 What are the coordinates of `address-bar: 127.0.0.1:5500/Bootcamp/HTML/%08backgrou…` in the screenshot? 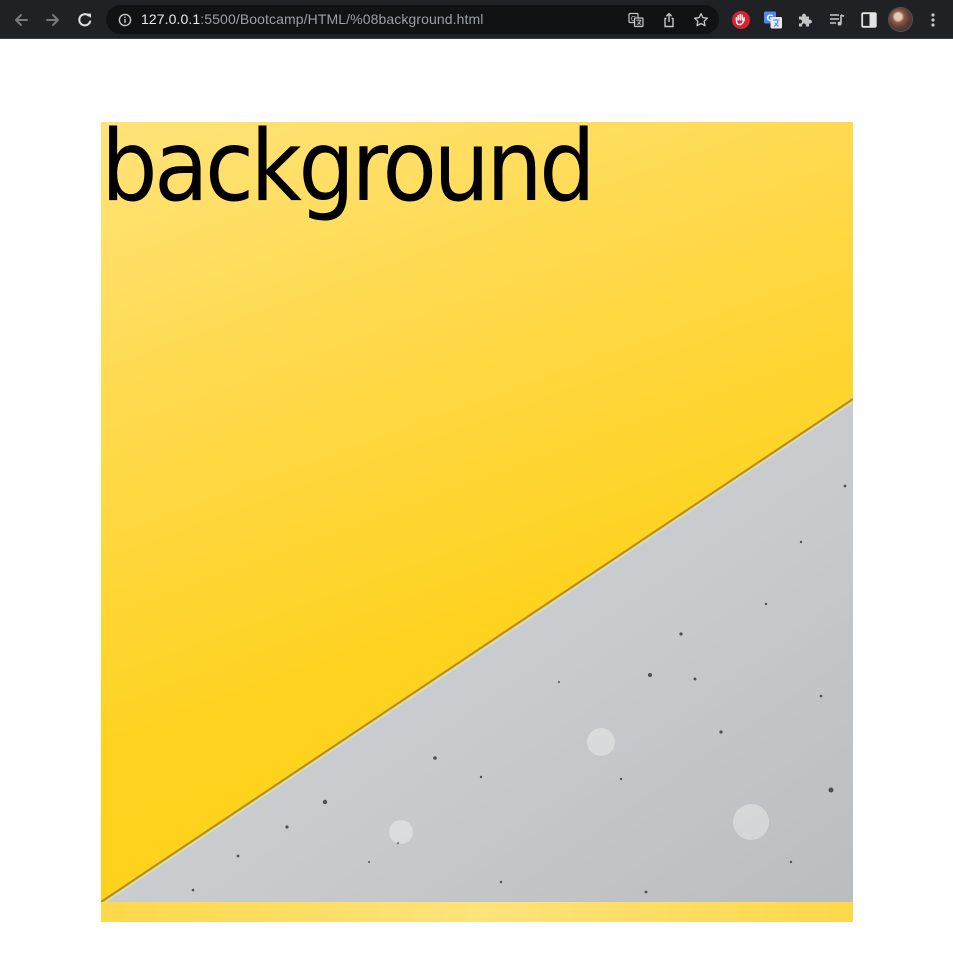 It's located at (412, 19).